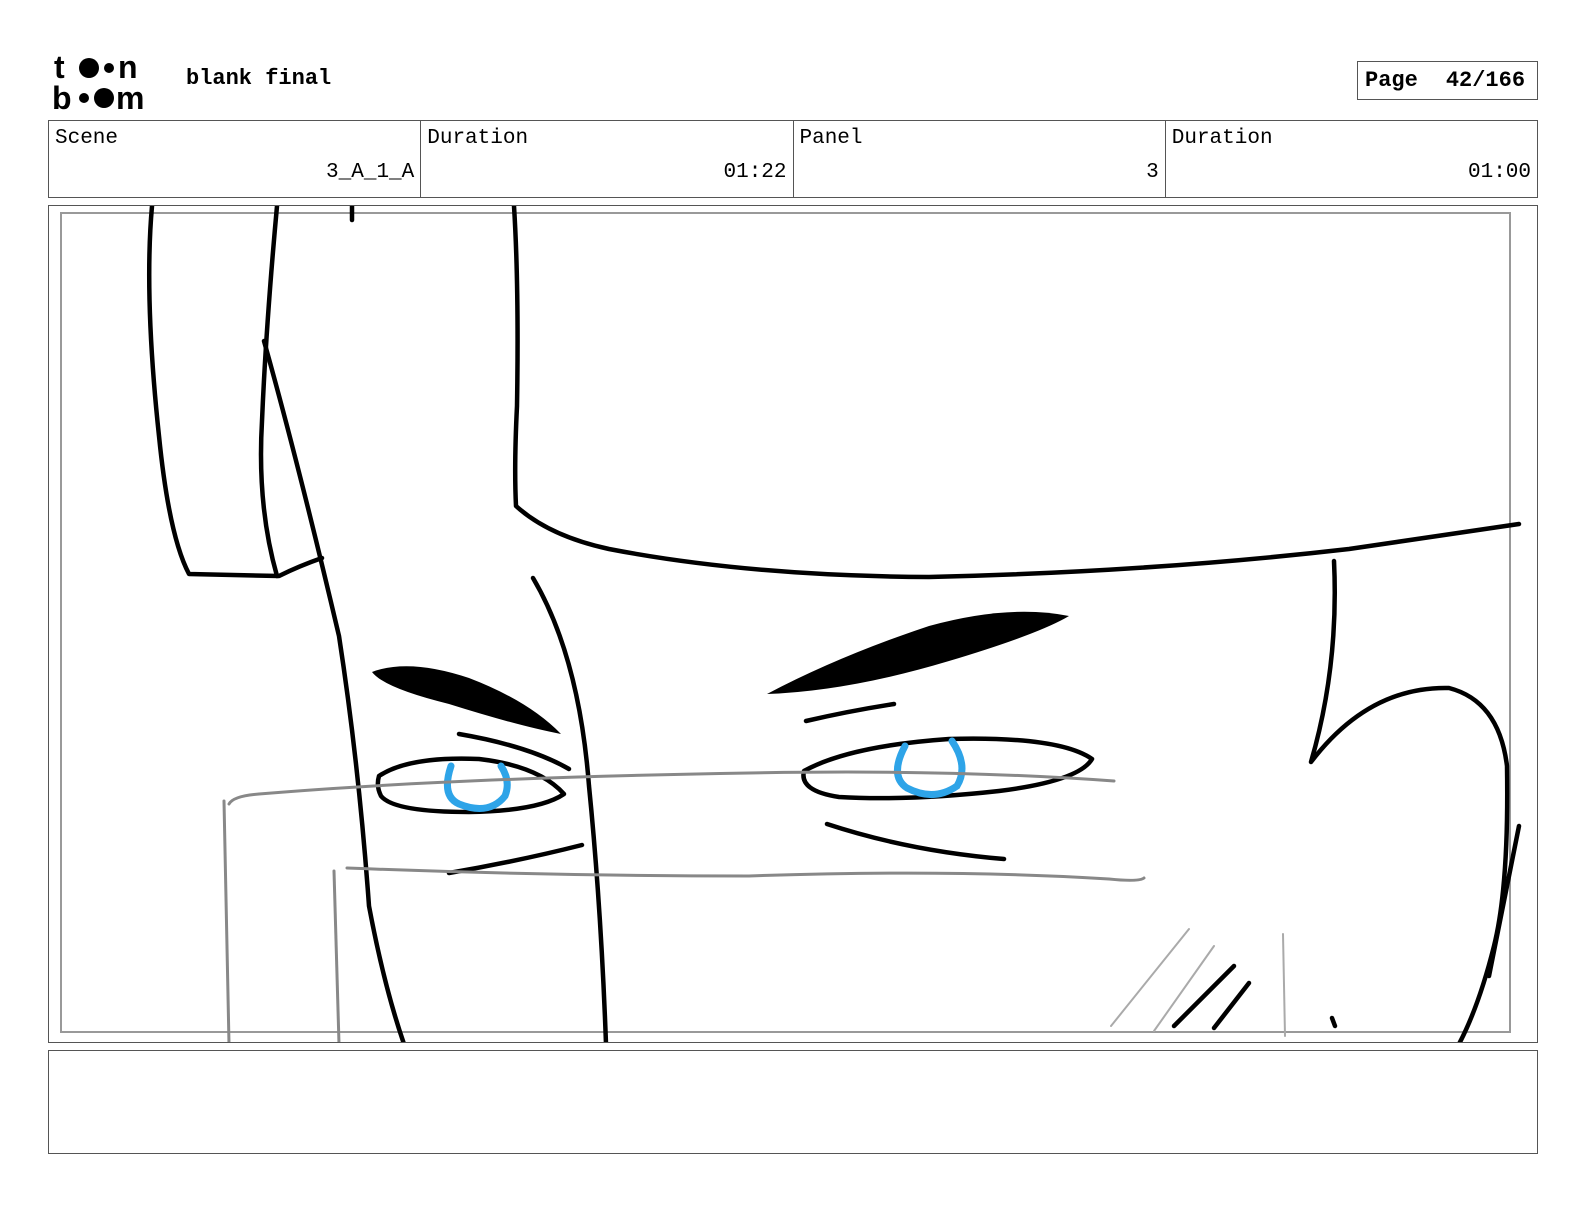 The width and height of the screenshot is (1584, 1224). Describe the element at coordinates (1198, 982) in the screenshot. I see `shading-lines` at that location.